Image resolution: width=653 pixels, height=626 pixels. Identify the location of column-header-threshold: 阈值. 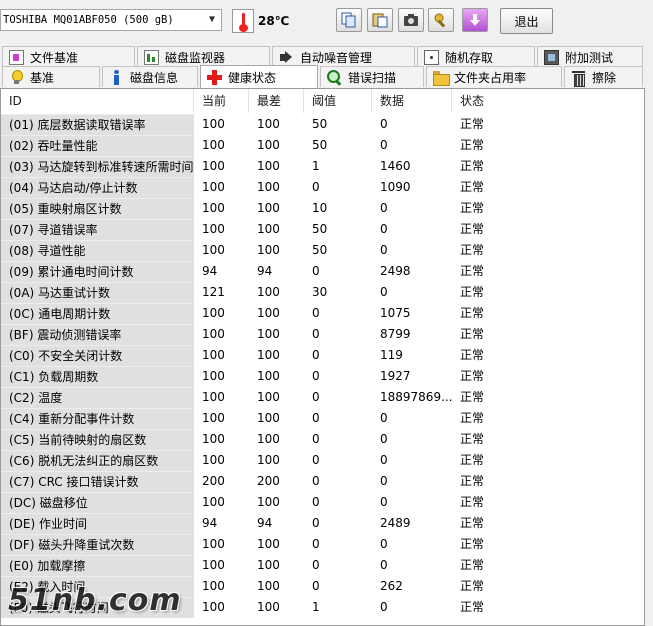
(338, 101).